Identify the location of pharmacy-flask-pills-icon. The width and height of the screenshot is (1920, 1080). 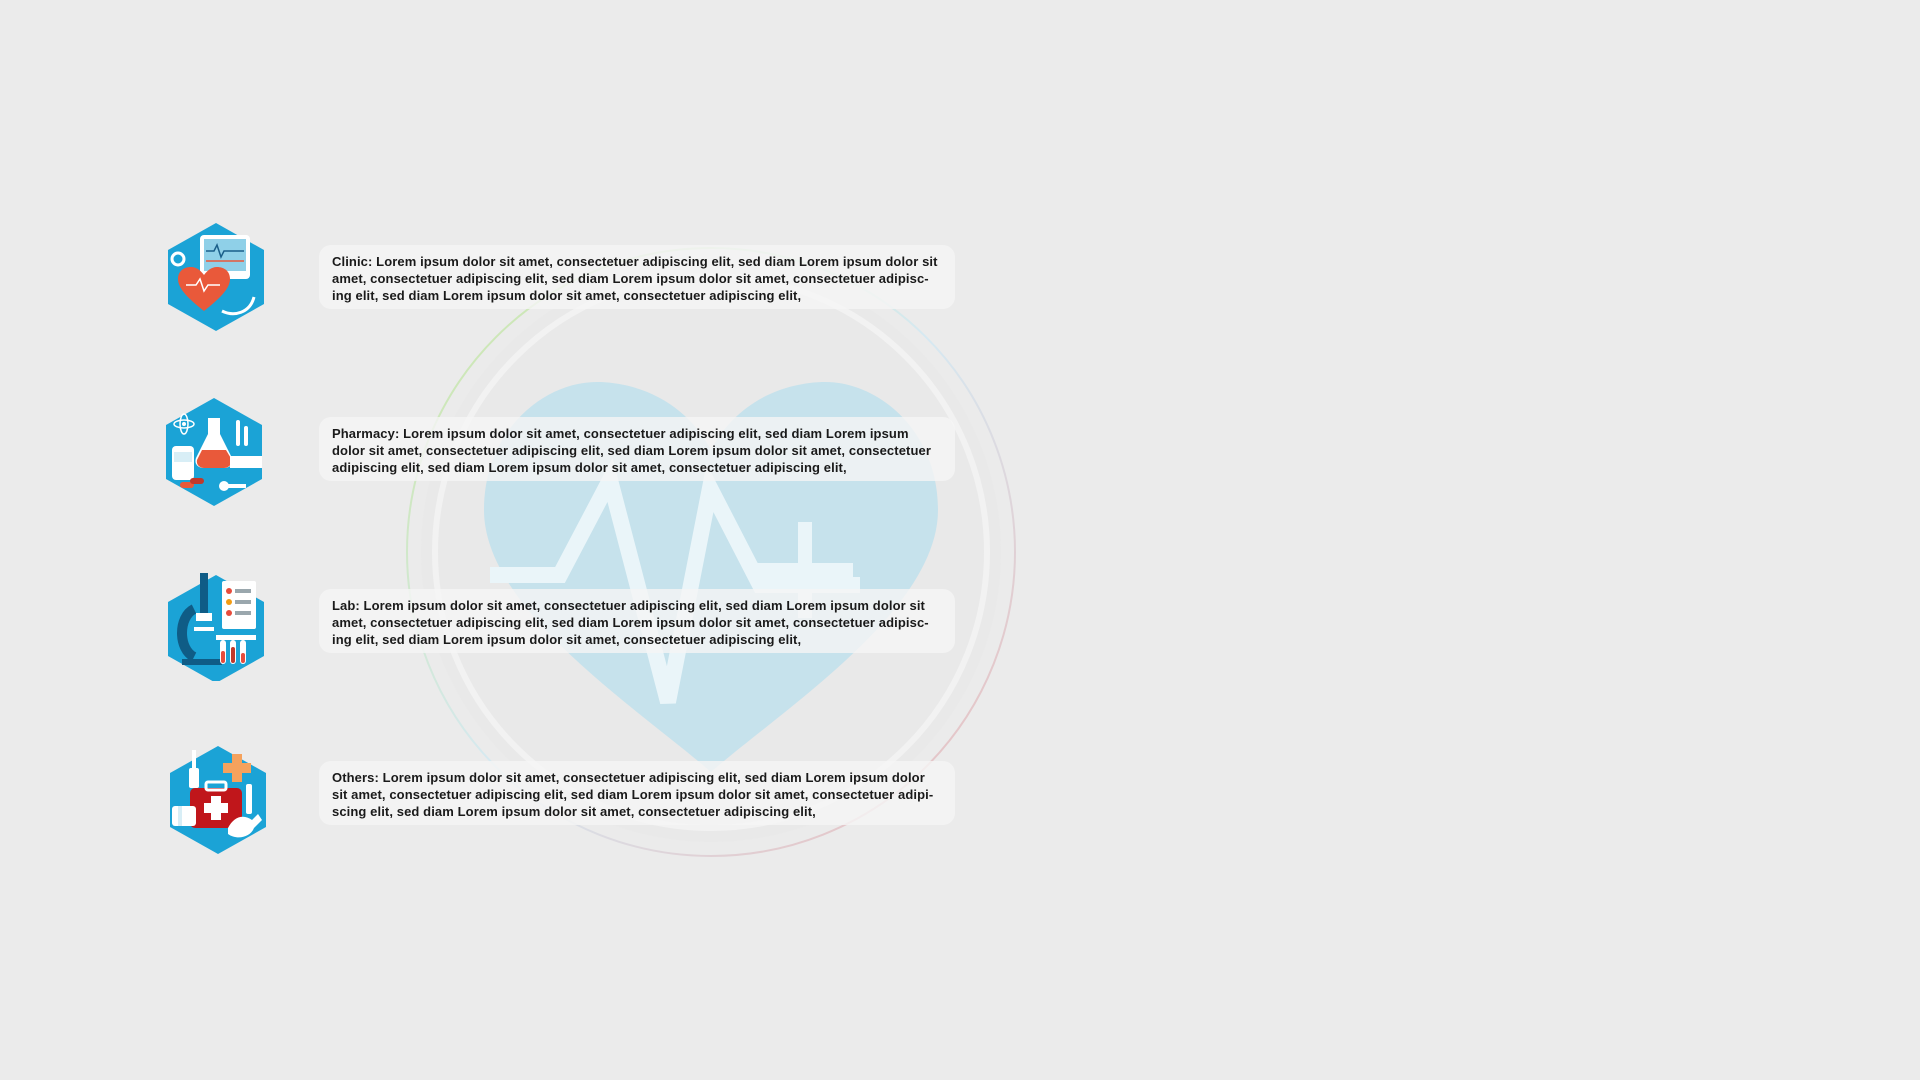
(214, 452).